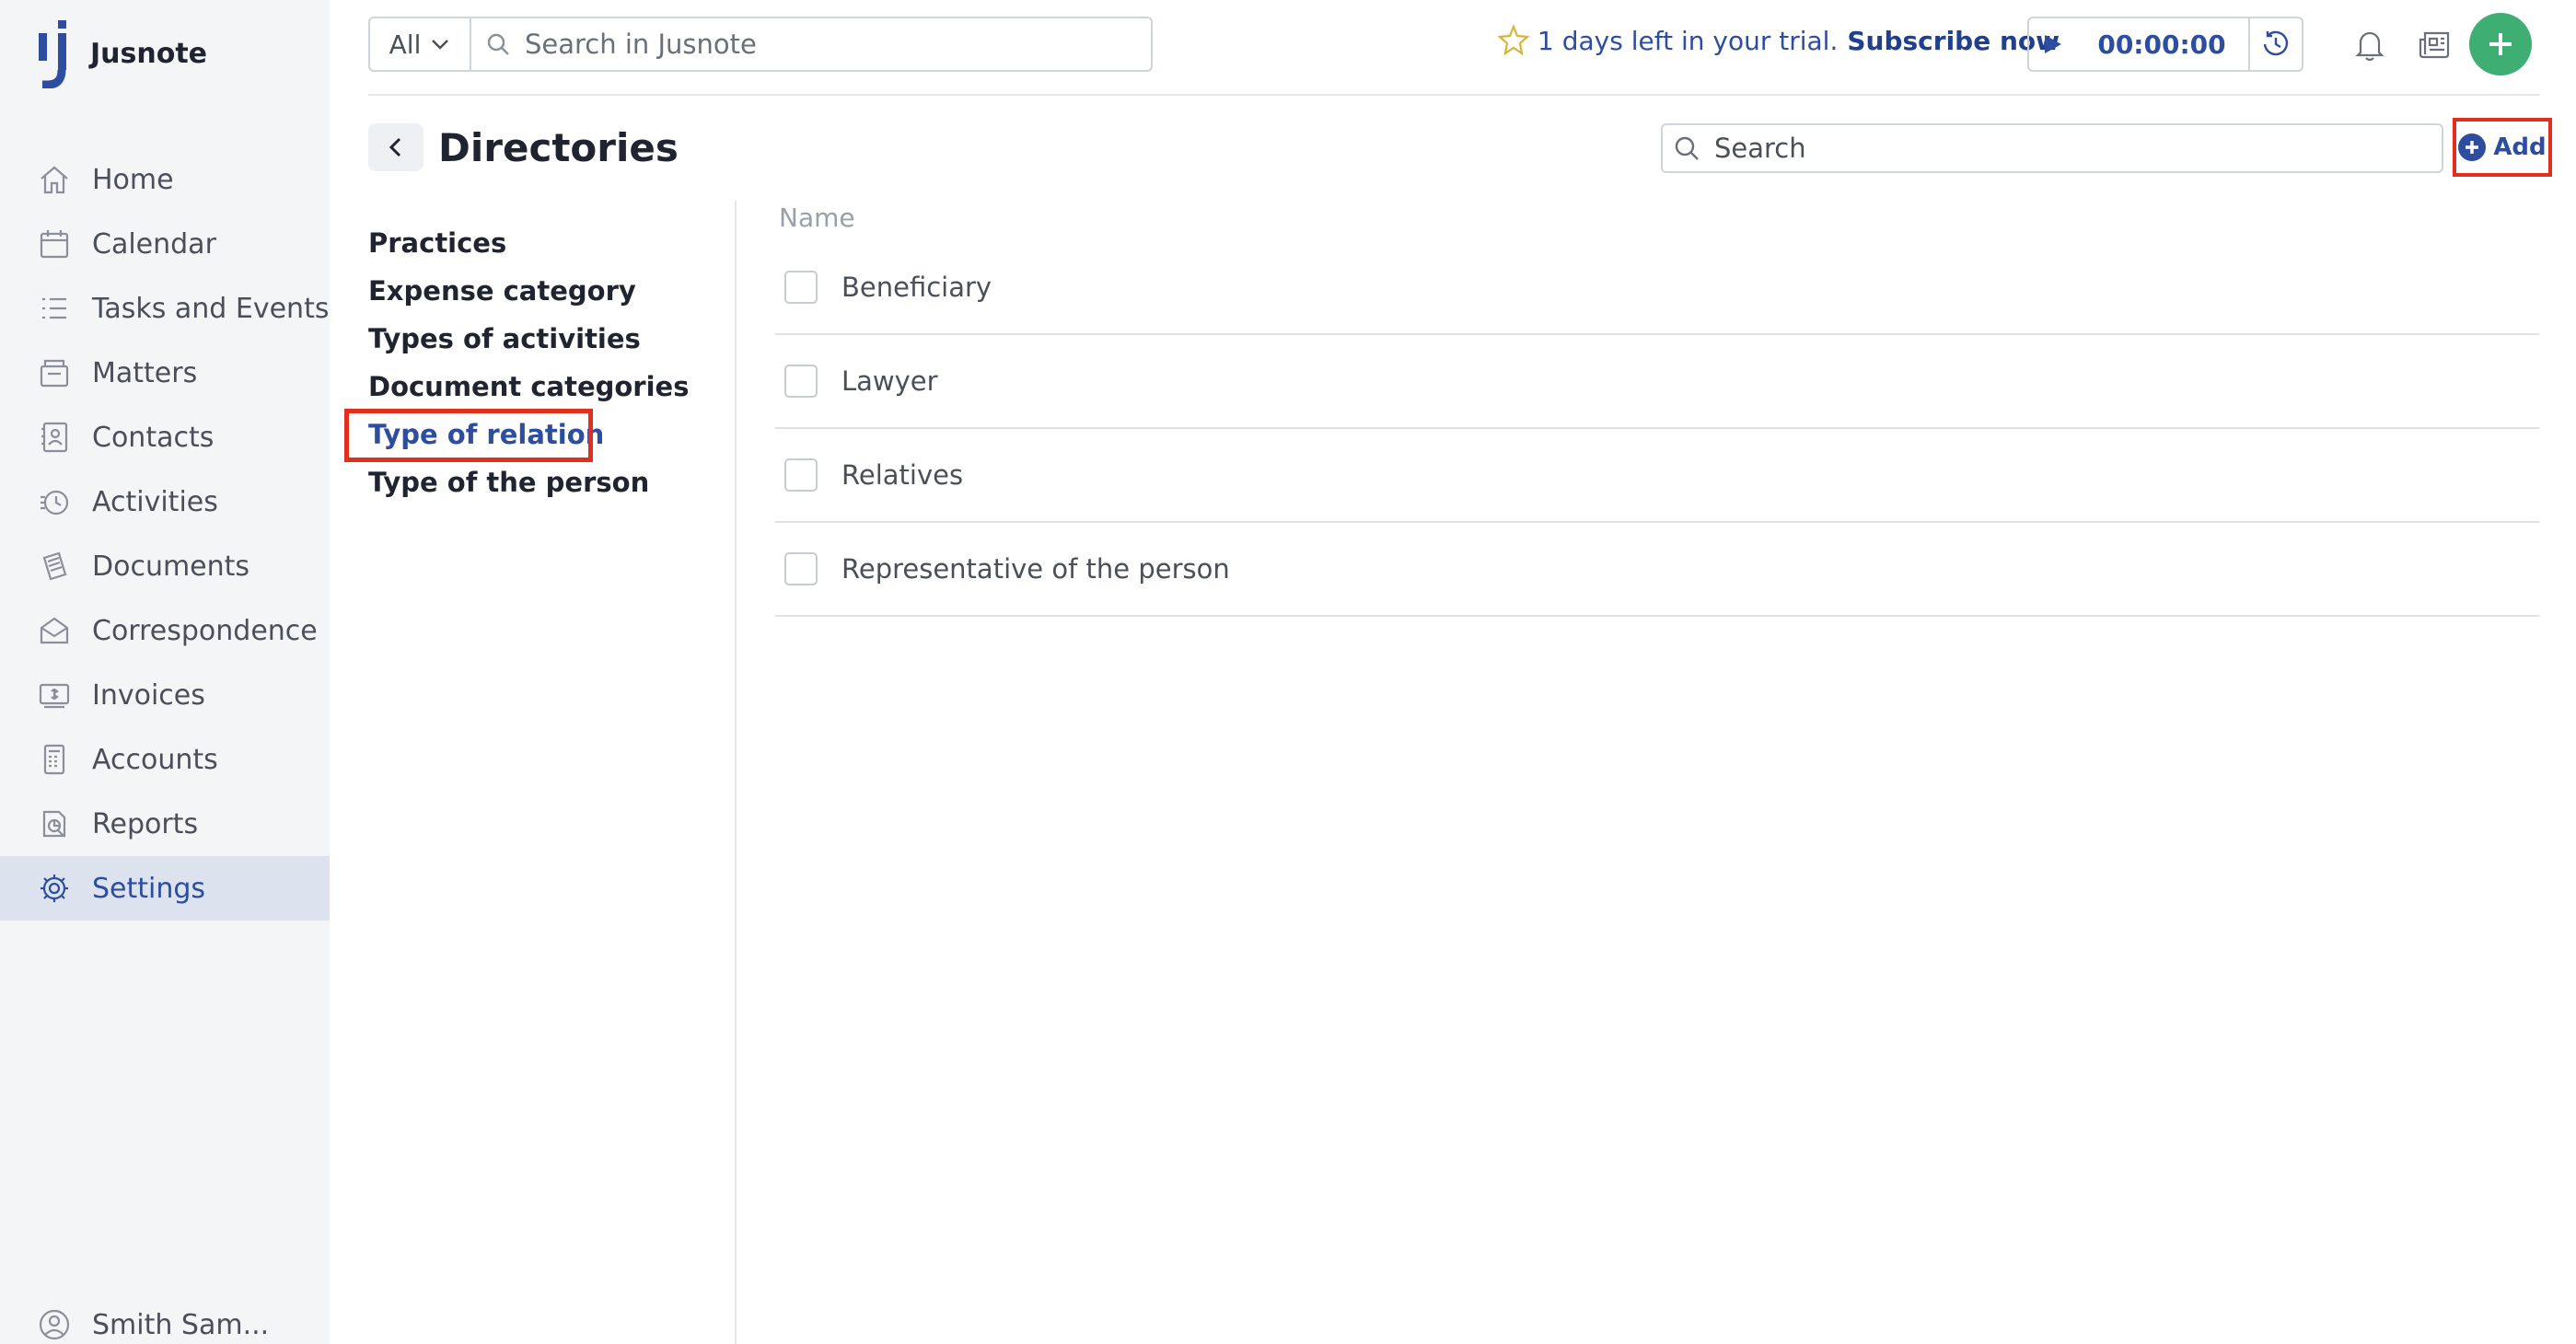 This screenshot has height=1344, width=2576. What do you see at coordinates (148, 695) in the screenshot?
I see `sidebar-item-label: Invoices` at bounding box center [148, 695].